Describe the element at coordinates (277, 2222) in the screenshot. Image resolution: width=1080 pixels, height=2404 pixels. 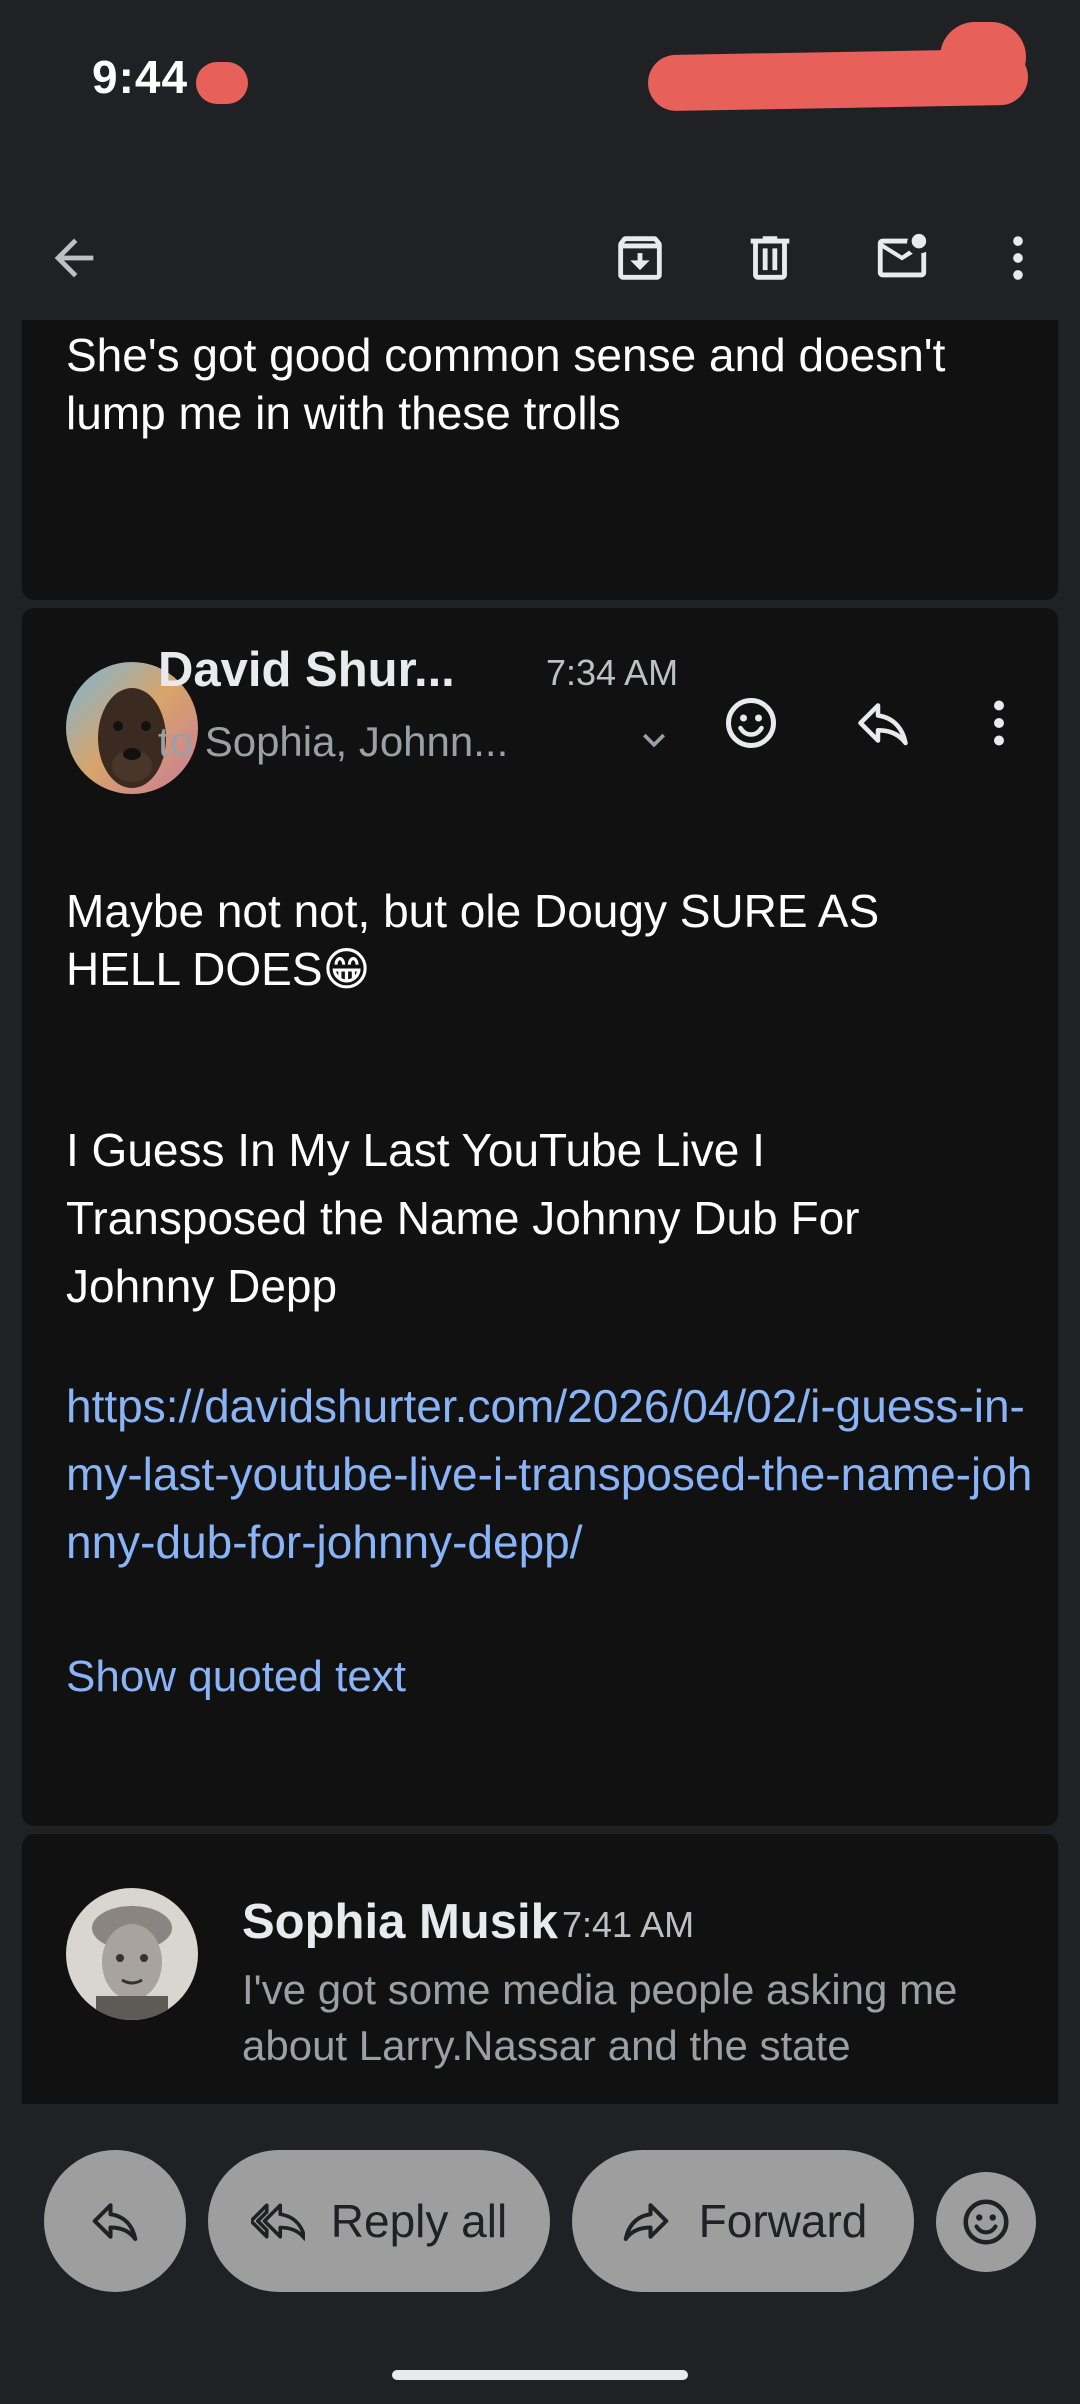
I see `reply-all-icon` at that location.